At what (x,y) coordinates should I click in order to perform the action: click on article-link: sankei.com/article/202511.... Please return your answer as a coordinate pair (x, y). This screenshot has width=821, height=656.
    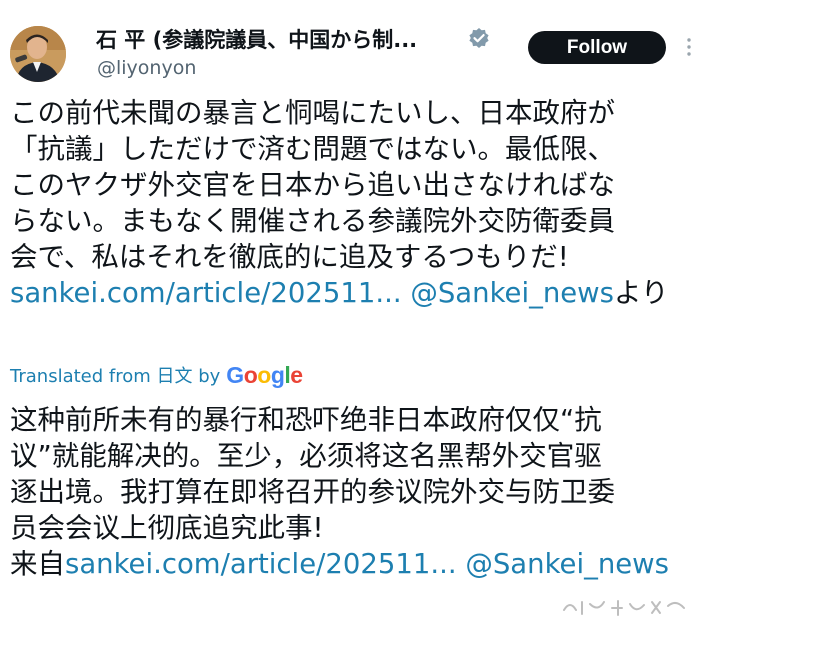
    Looking at the image, I should click on (206, 293).